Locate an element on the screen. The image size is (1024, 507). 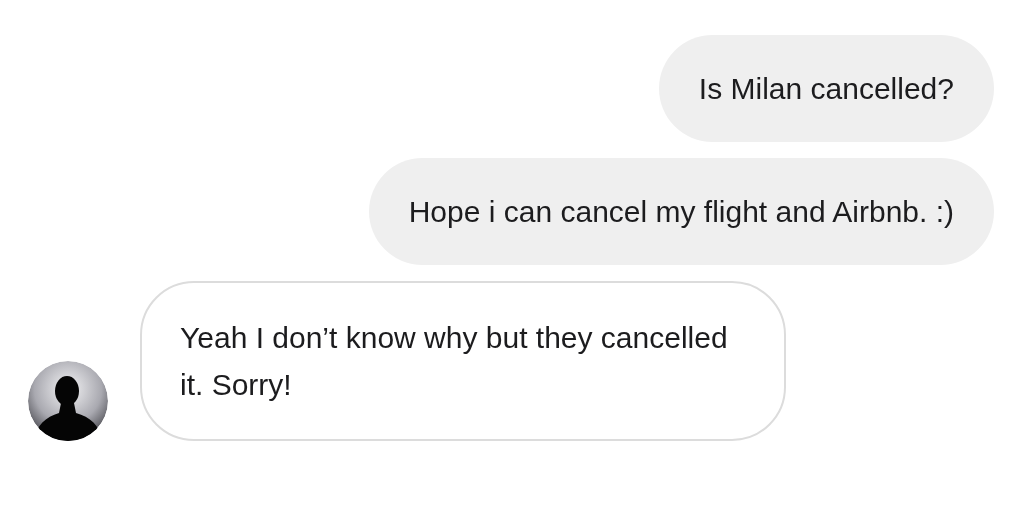
message-bubble: Is Milan cancelled? is located at coordinates (826, 88).